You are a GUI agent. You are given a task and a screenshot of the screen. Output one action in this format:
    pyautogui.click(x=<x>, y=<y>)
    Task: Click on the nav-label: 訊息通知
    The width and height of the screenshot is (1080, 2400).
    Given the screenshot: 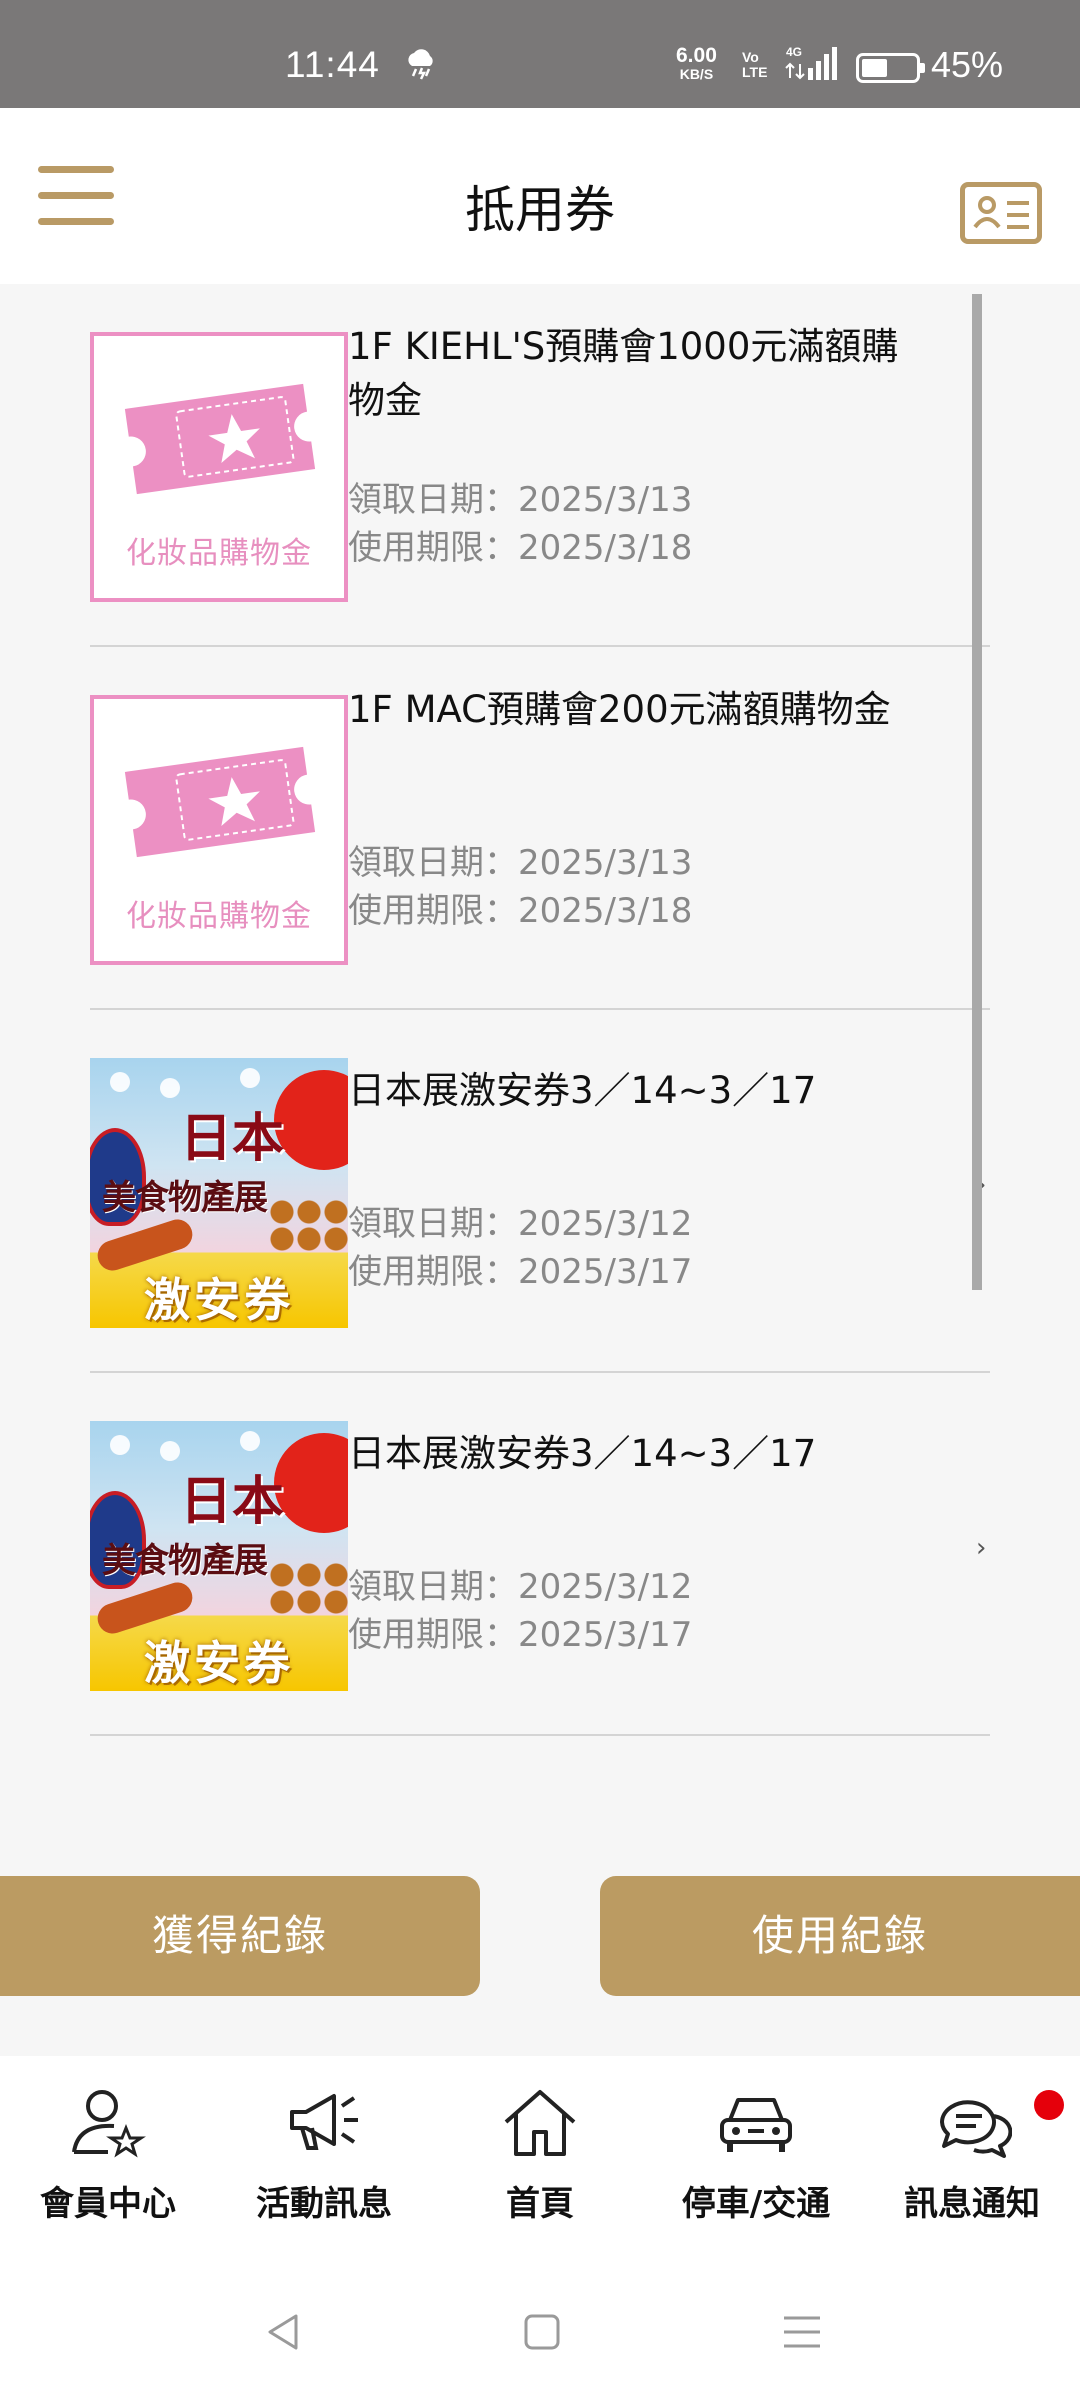 What is the action you would take?
    pyautogui.click(x=972, y=2204)
    